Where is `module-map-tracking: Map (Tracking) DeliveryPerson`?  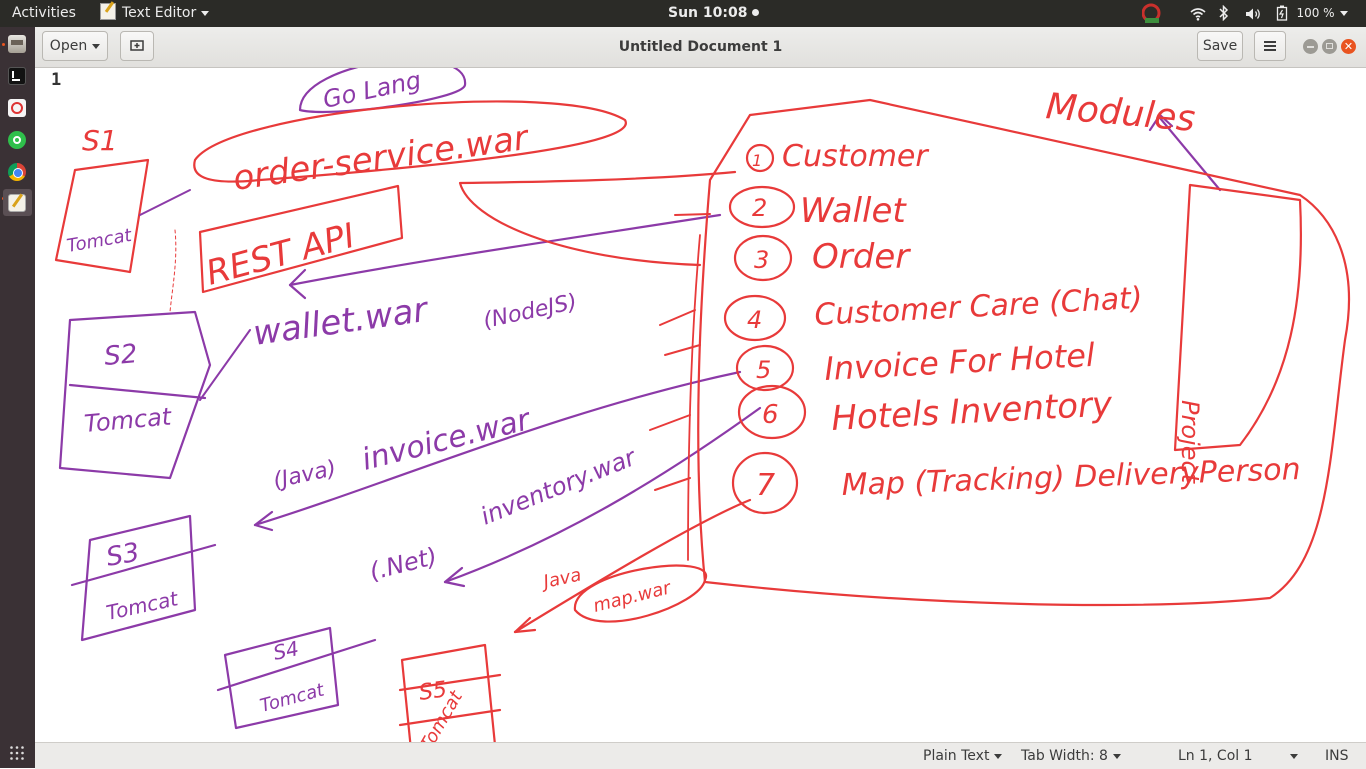 module-map-tracking: Map (Tracking) DeliveryPerson is located at coordinates (1071, 477).